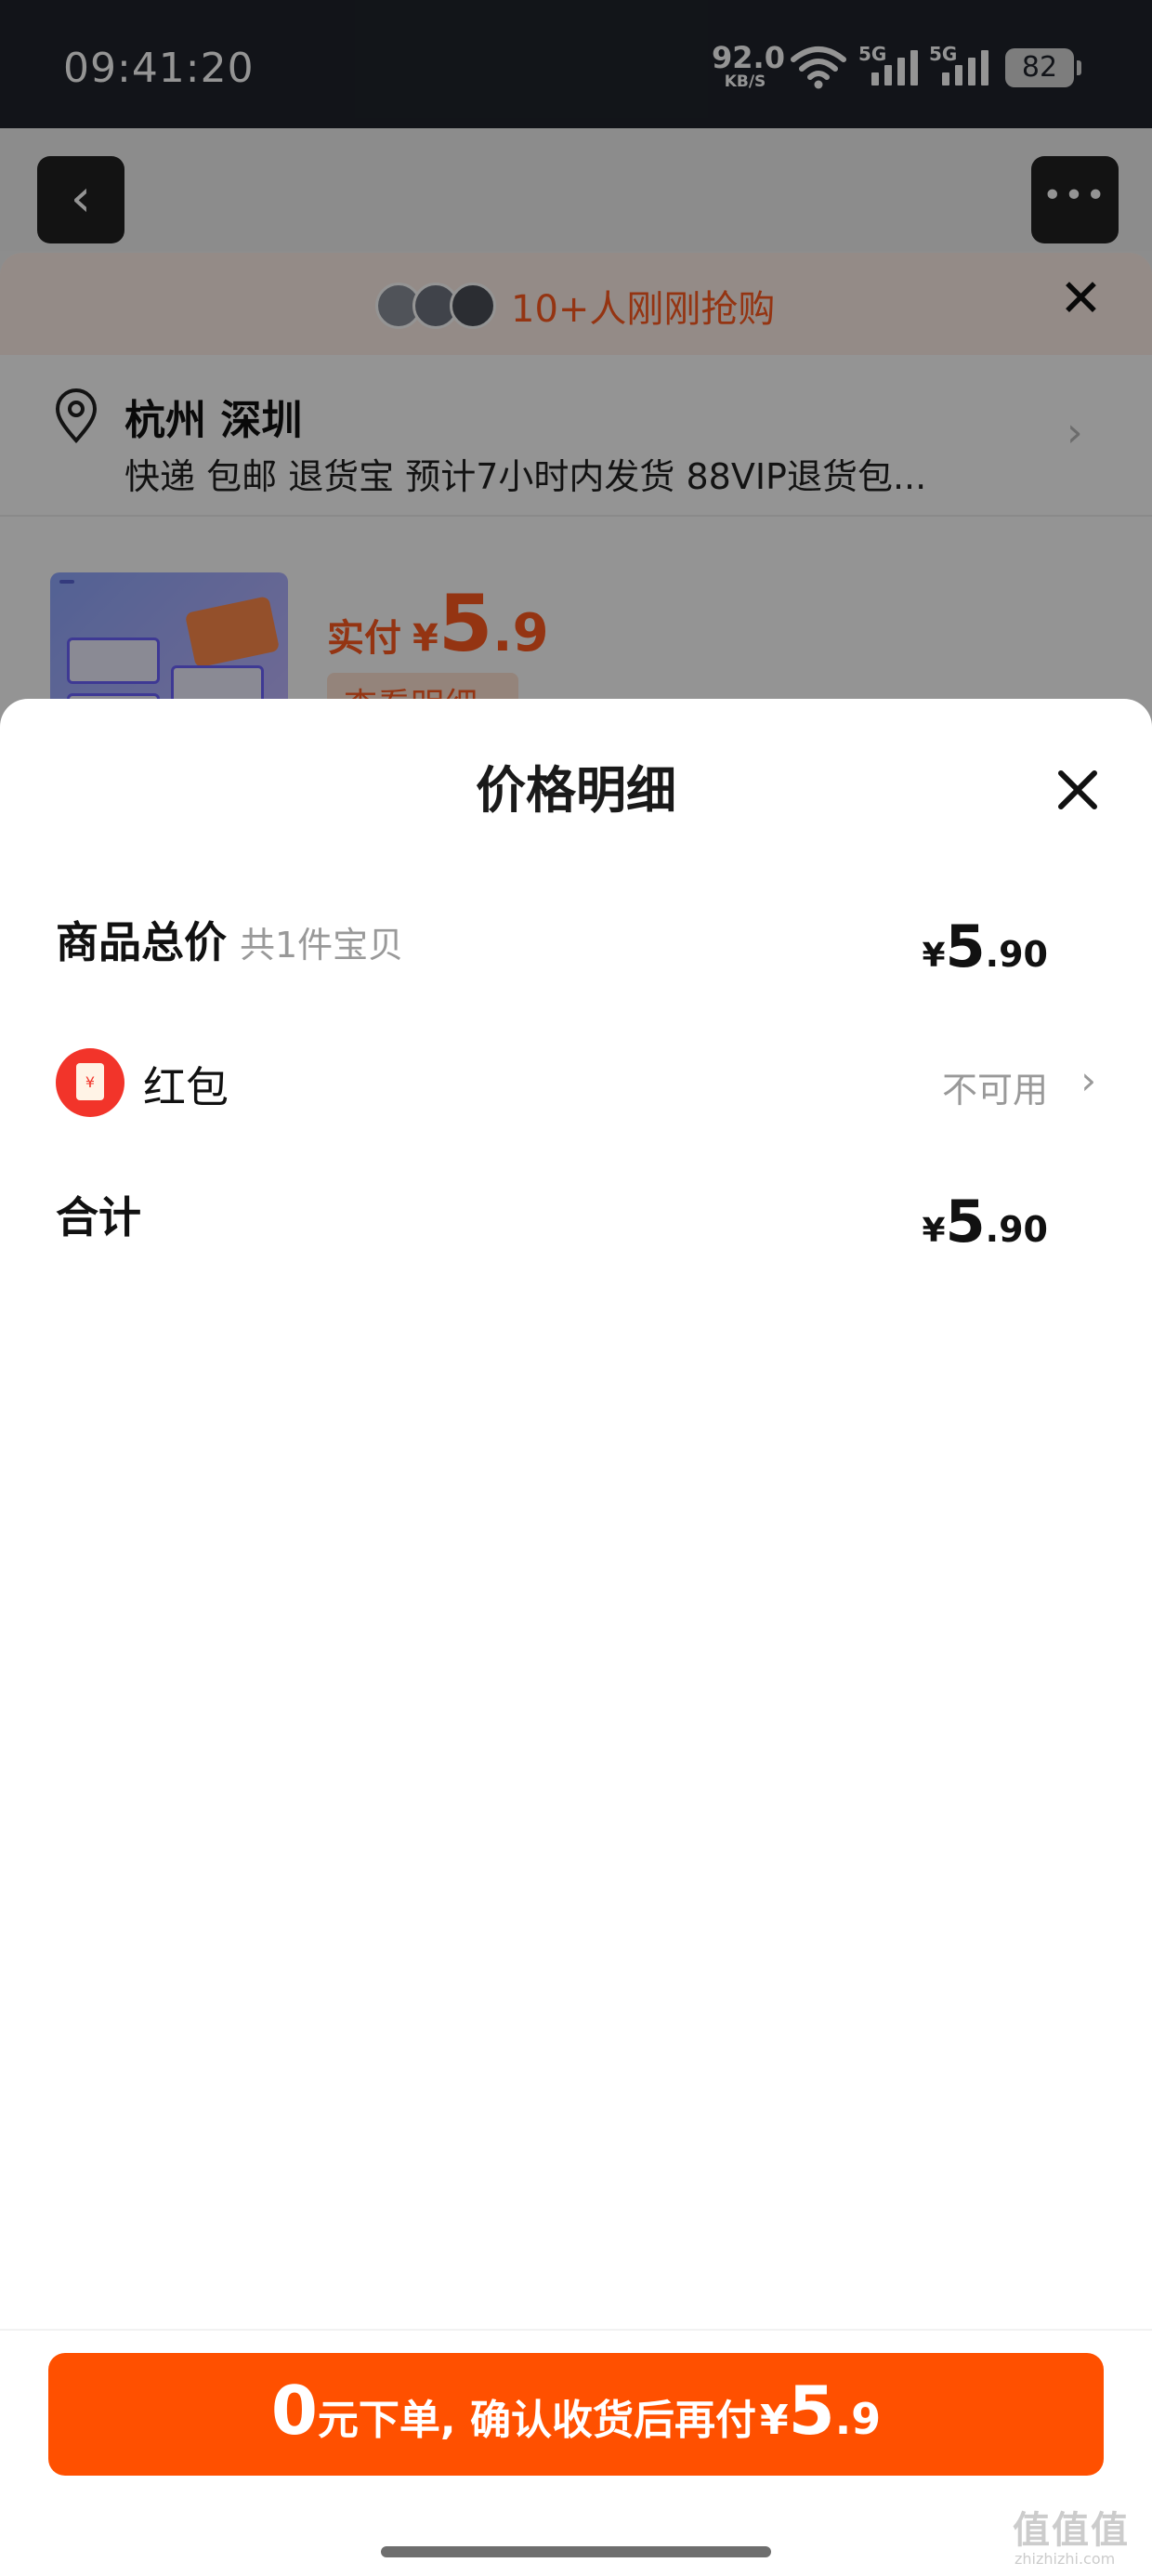 This screenshot has height=2576, width=1152. I want to click on total-row: 合计 ¥5.90, so click(576, 1221).